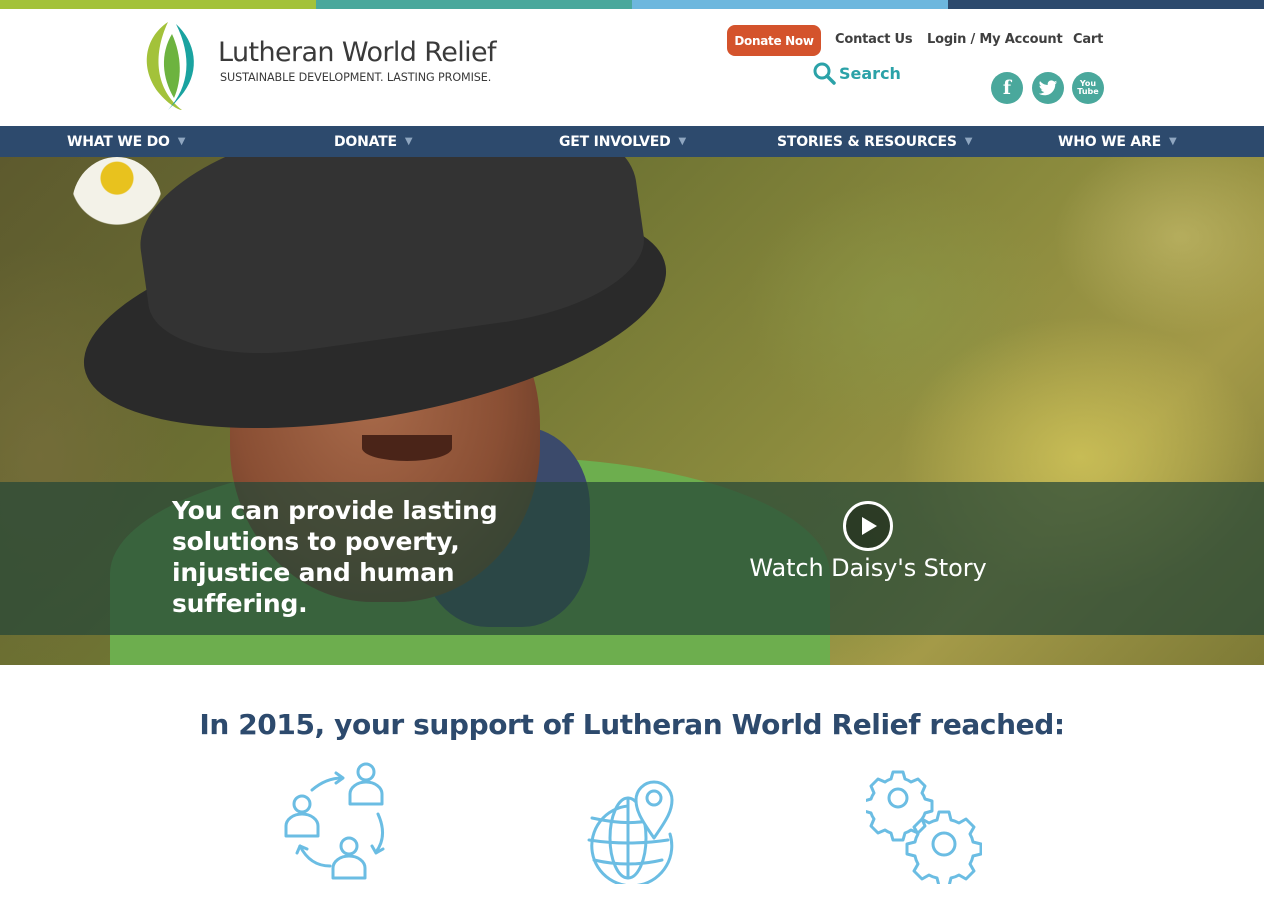 The image size is (1264, 904). What do you see at coordinates (790, 4) in the screenshot?
I see `strip-lightblue` at bounding box center [790, 4].